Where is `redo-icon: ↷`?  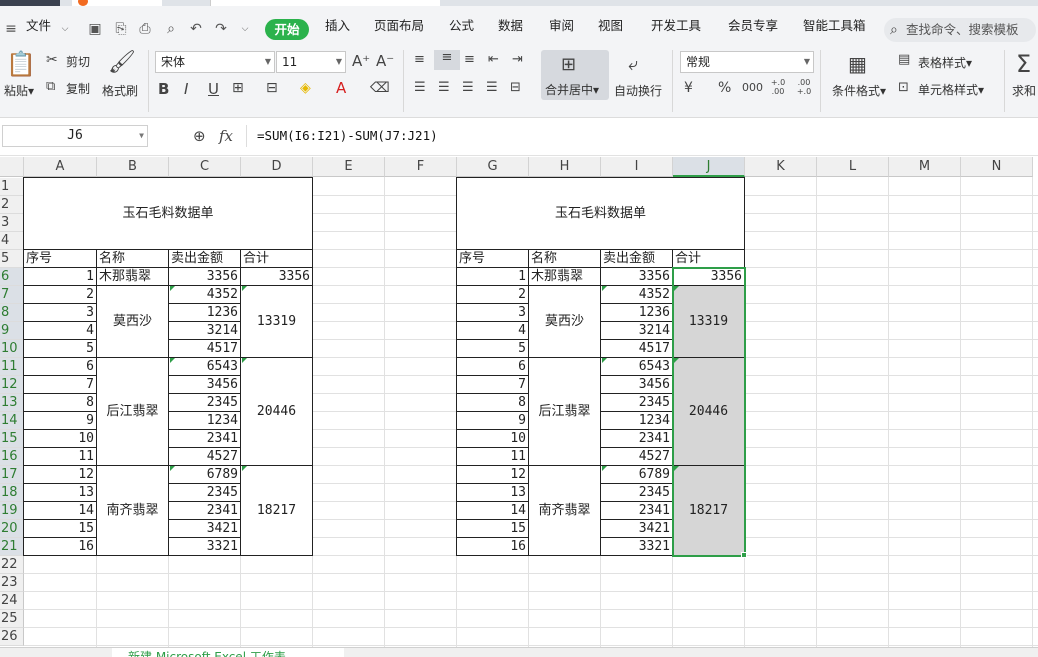 redo-icon: ↷ is located at coordinates (221, 29).